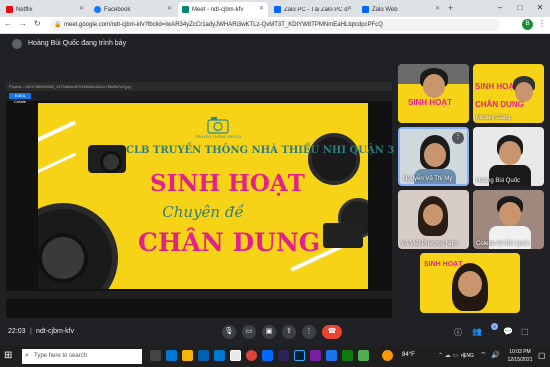 The image size is (550, 367). Describe the element at coordinates (203, 355) in the screenshot. I see `store-icon` at that location.